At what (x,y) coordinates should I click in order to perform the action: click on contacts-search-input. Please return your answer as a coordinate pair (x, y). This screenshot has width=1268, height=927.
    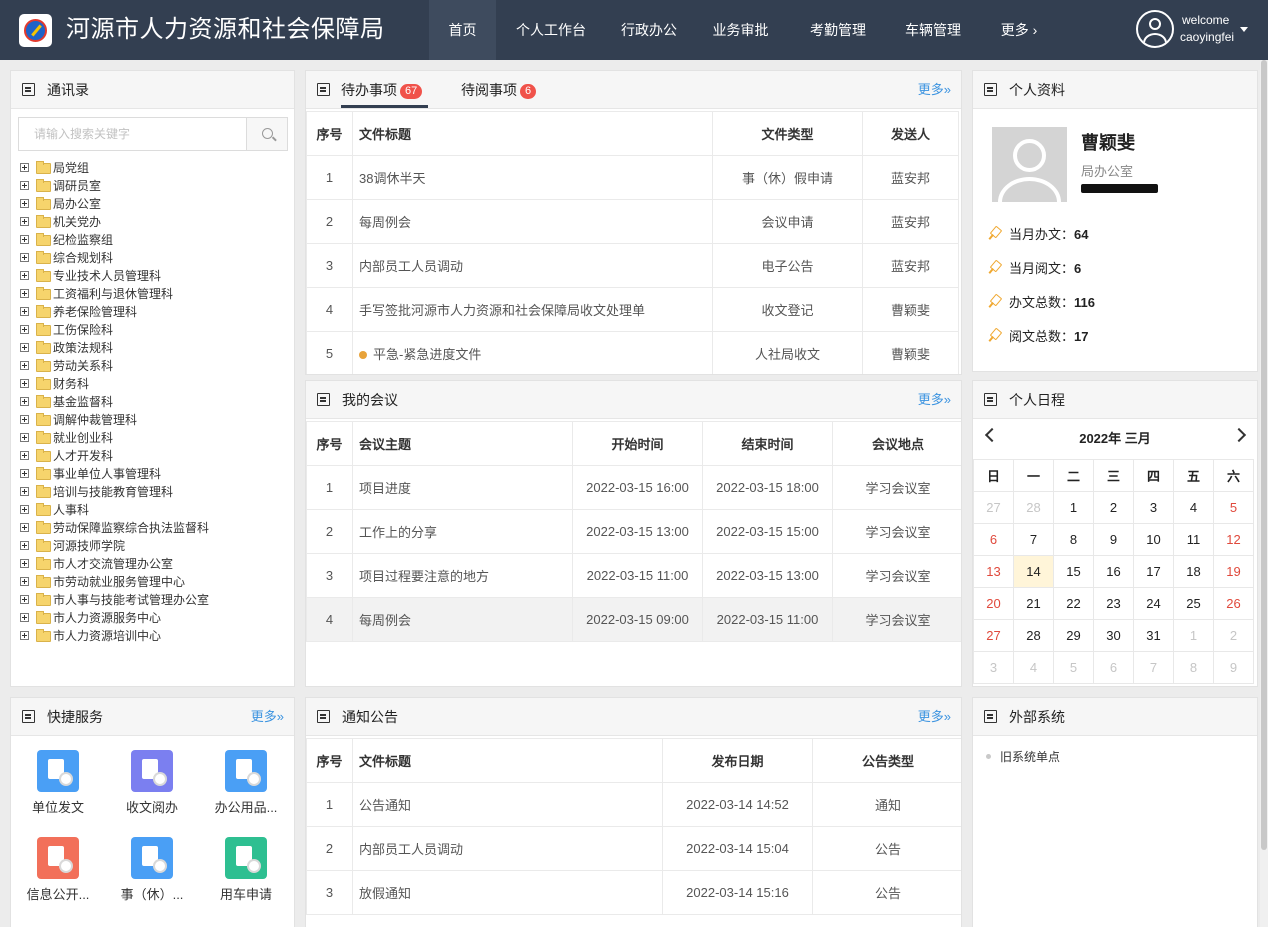
    Looking at the image, I should click on (132, 134).